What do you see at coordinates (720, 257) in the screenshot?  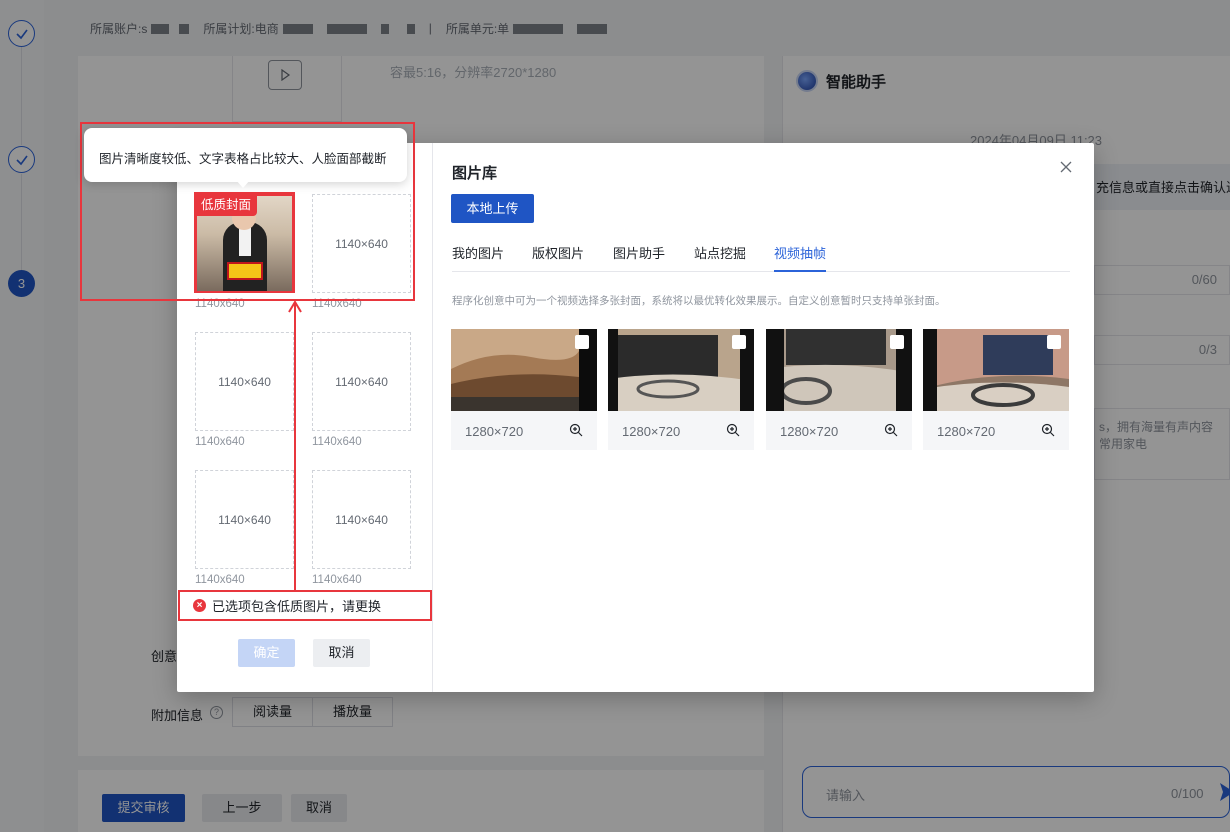 I see `tab-site-mining: 站点挖掘` at bounding box center [720, 257].